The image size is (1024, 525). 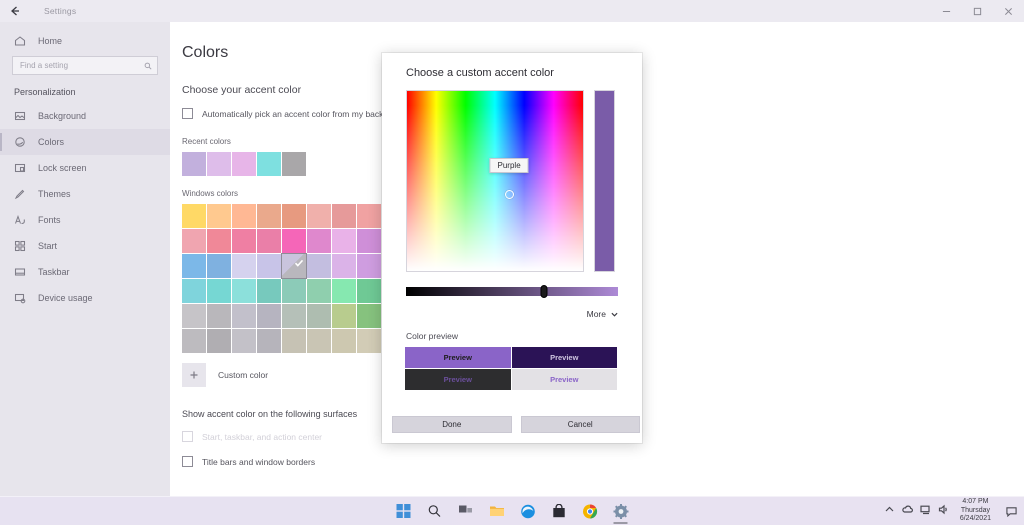 I want to click on sidebar-item-lock-screen: Lock screen, so click(x=85, y=168).